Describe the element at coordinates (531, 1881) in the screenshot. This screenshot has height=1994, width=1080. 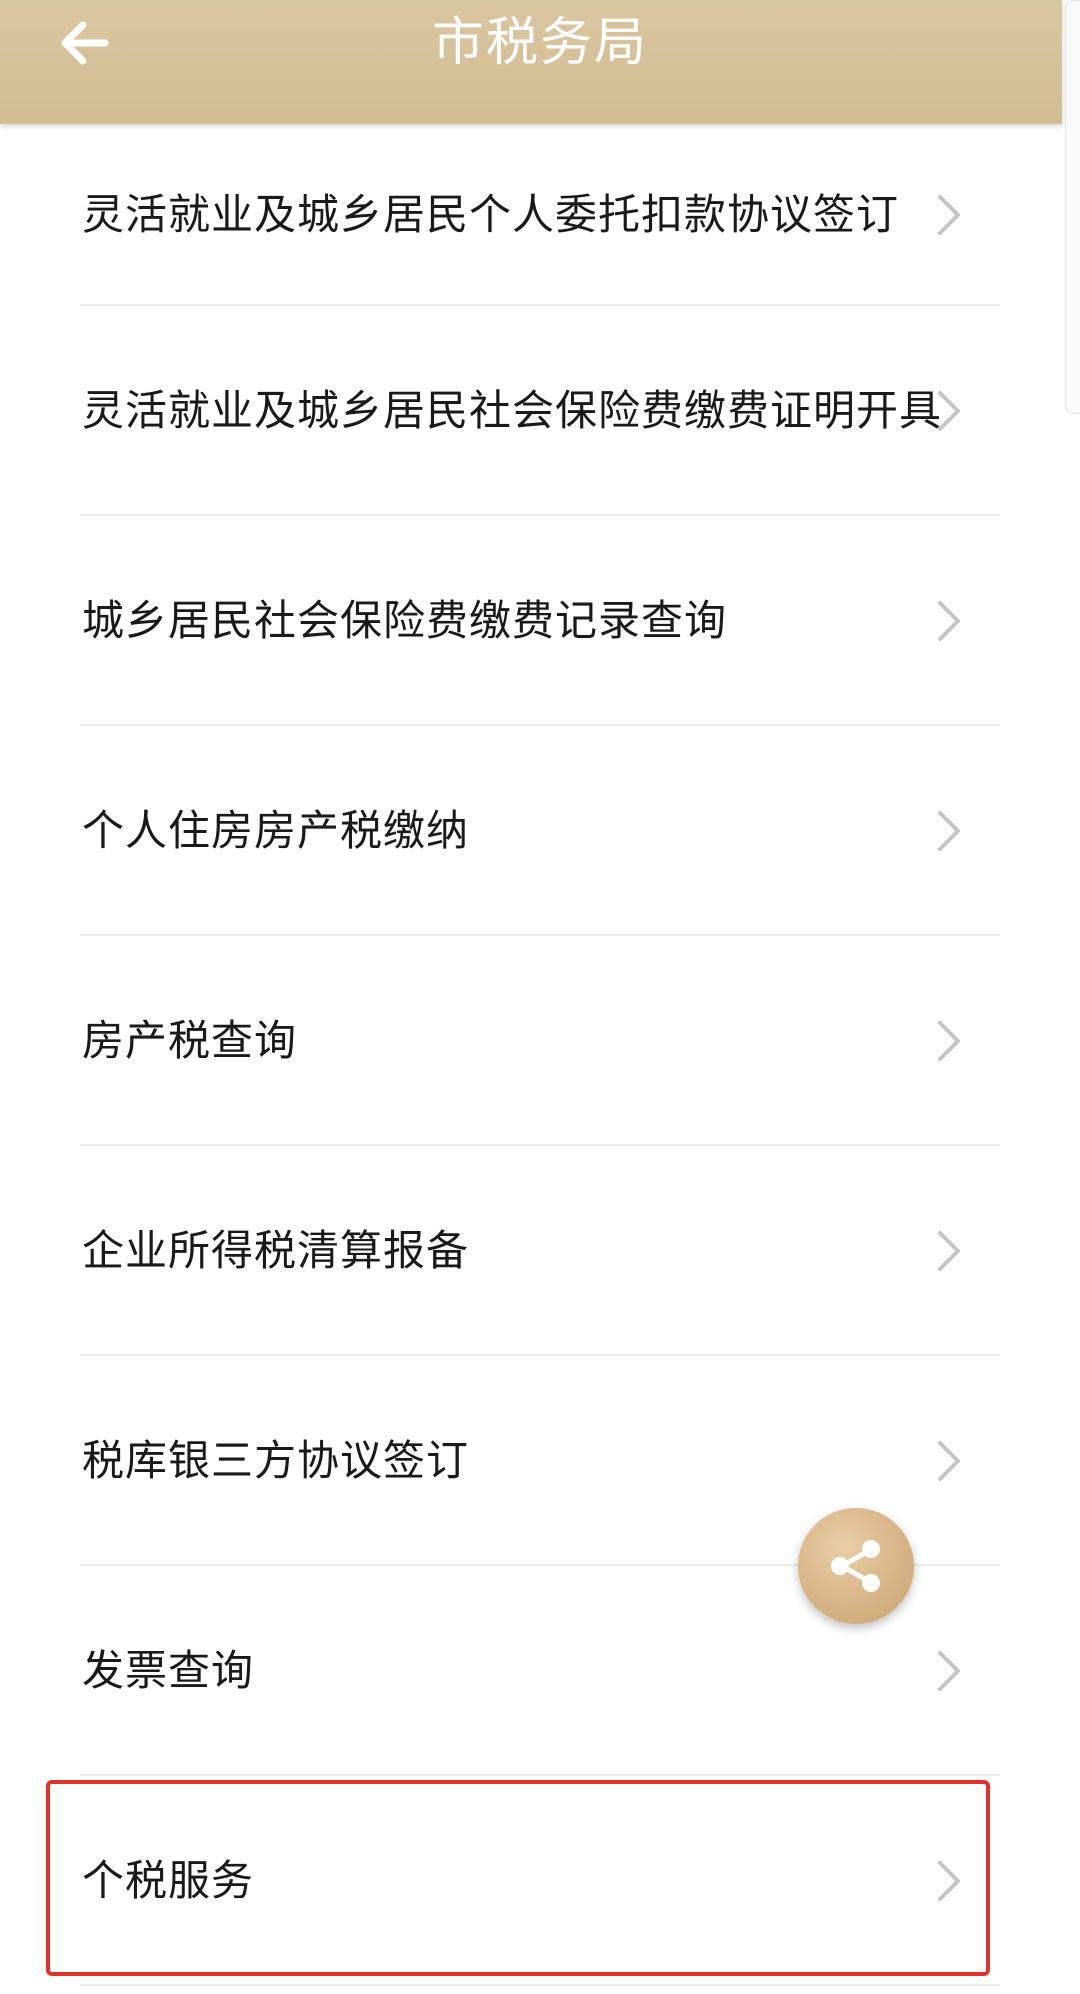
I see `list-item-personal-tax-service: 个税服务` at that location.